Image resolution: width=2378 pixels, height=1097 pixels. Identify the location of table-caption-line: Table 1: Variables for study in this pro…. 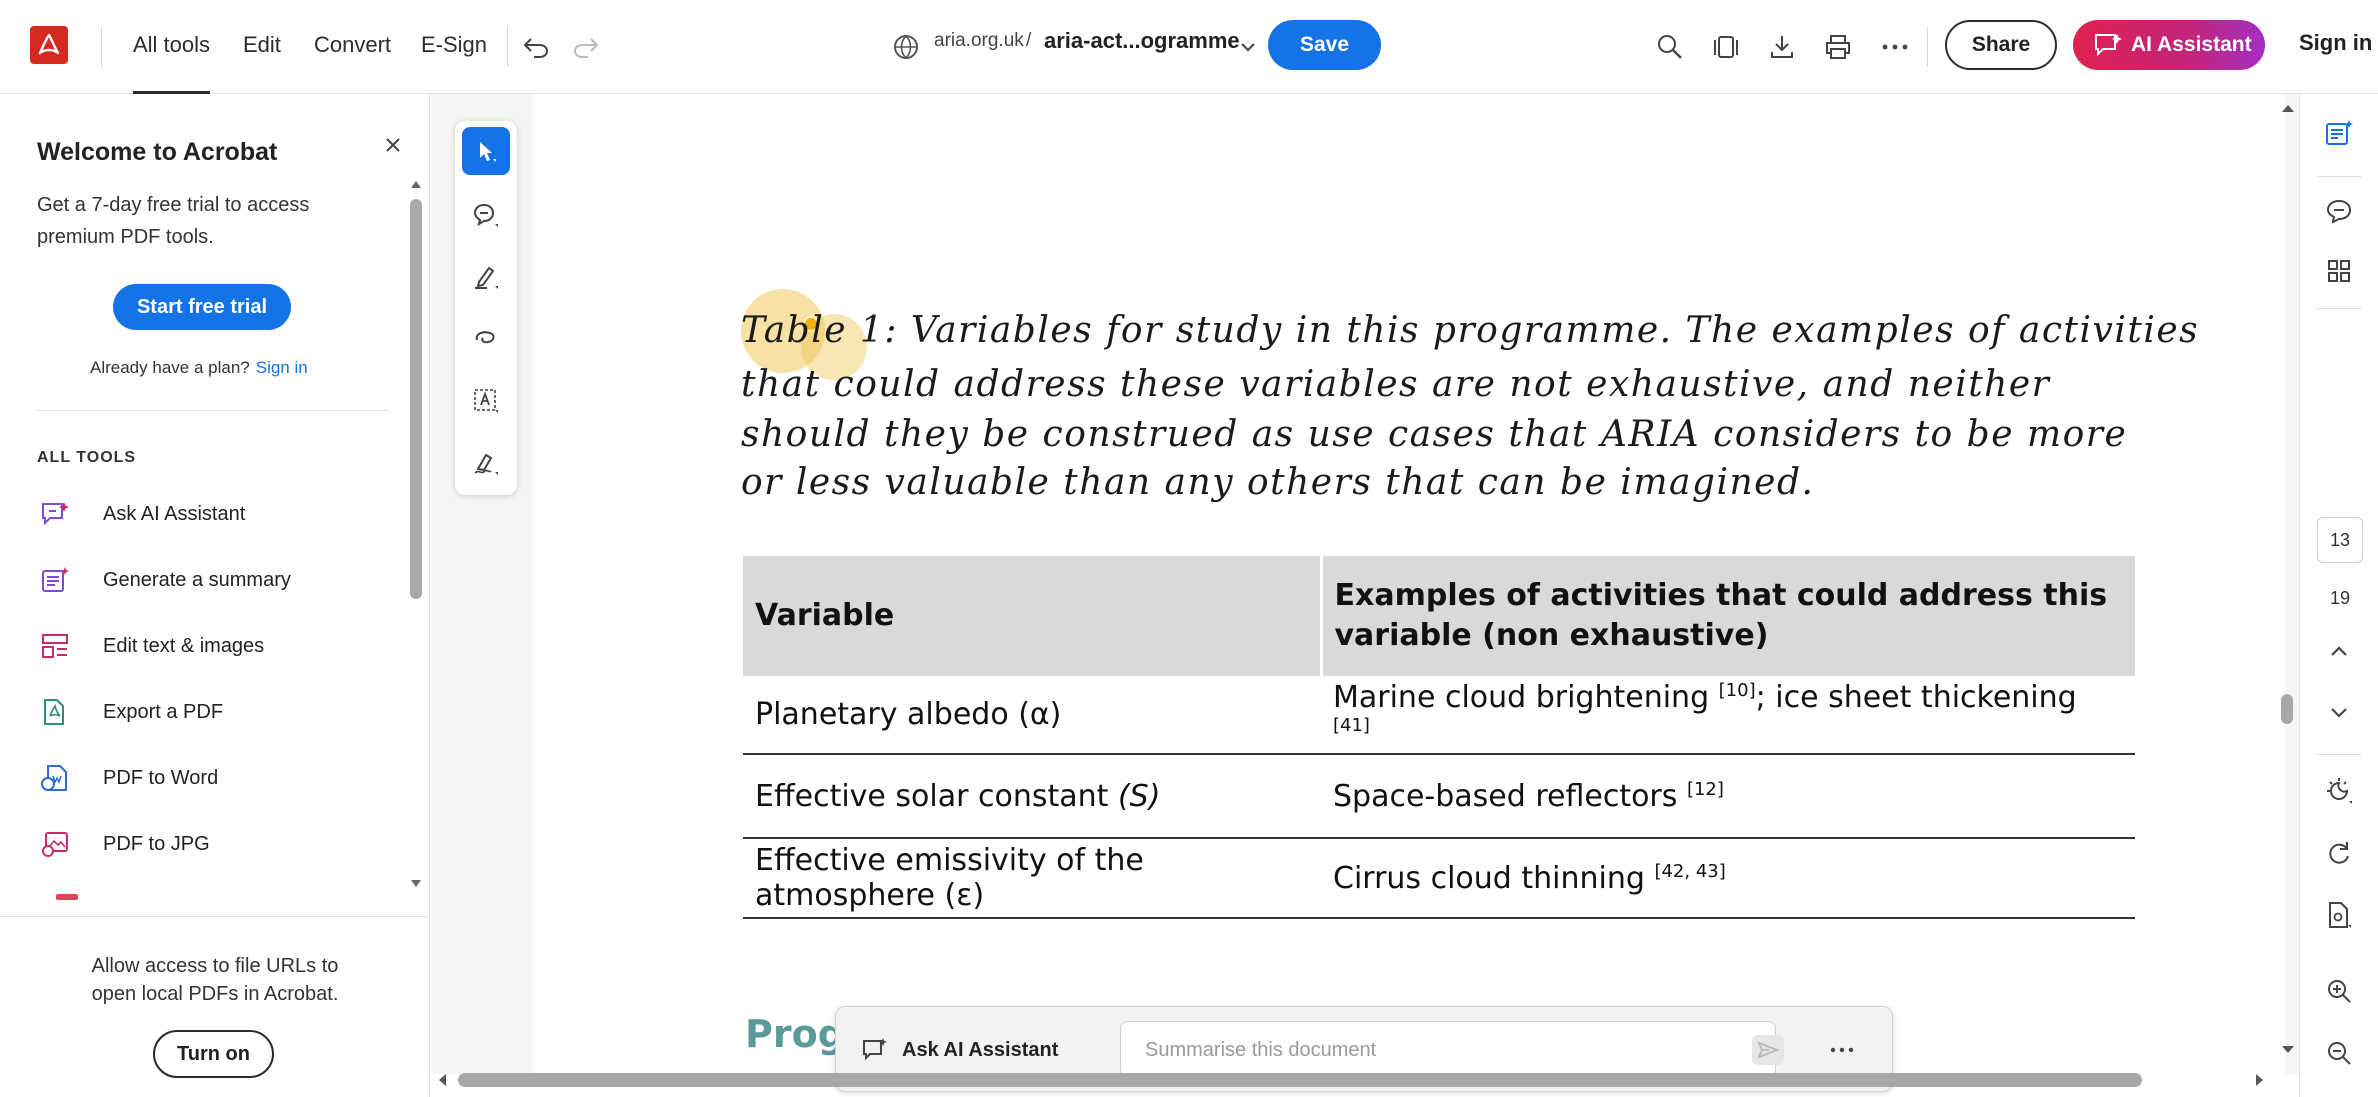
(1470, 330).